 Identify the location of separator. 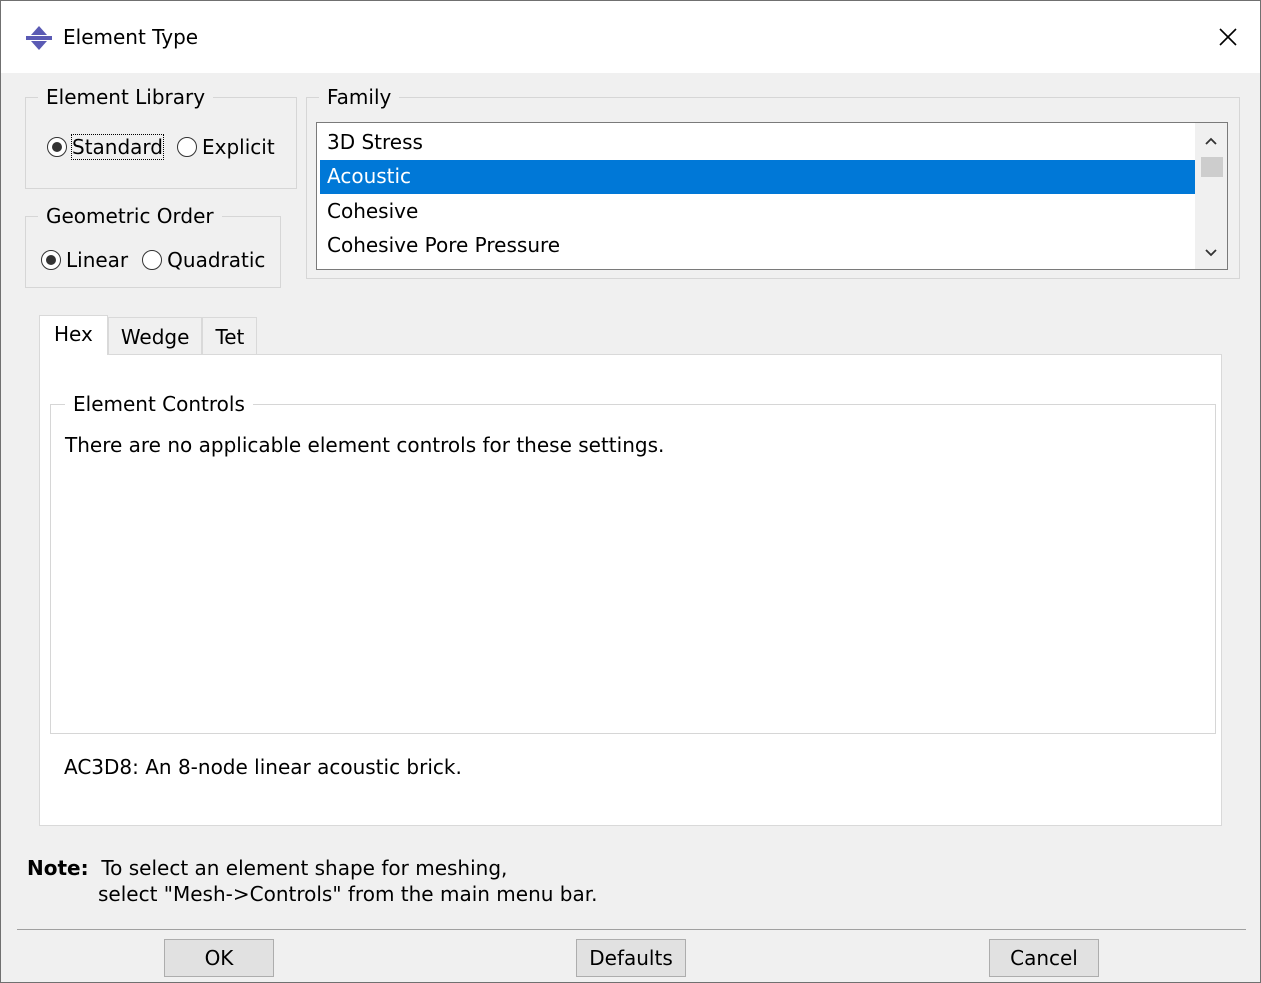
(631, 929).